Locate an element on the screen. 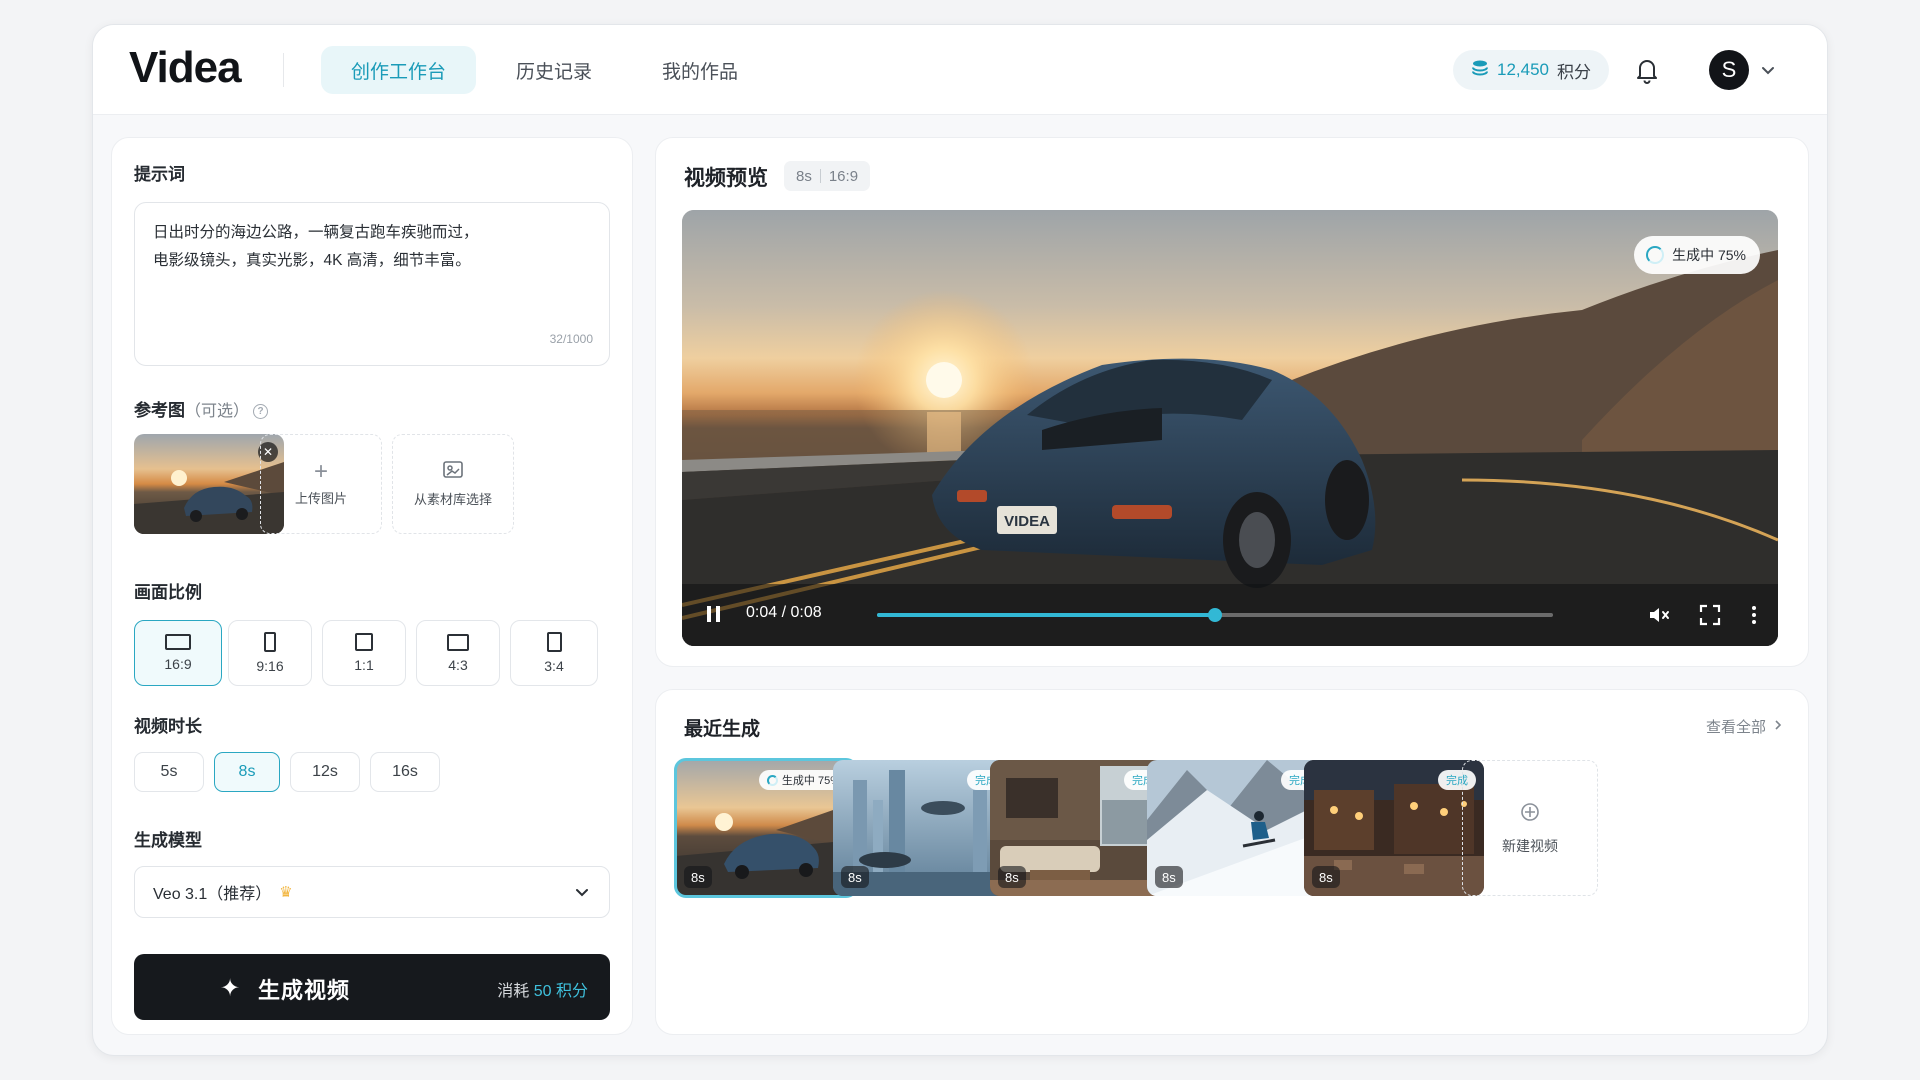 The width and height of the screenshot is (1920, 1080). generate-cost: 消耗 50 积分 is located at coordinates (542, 989).